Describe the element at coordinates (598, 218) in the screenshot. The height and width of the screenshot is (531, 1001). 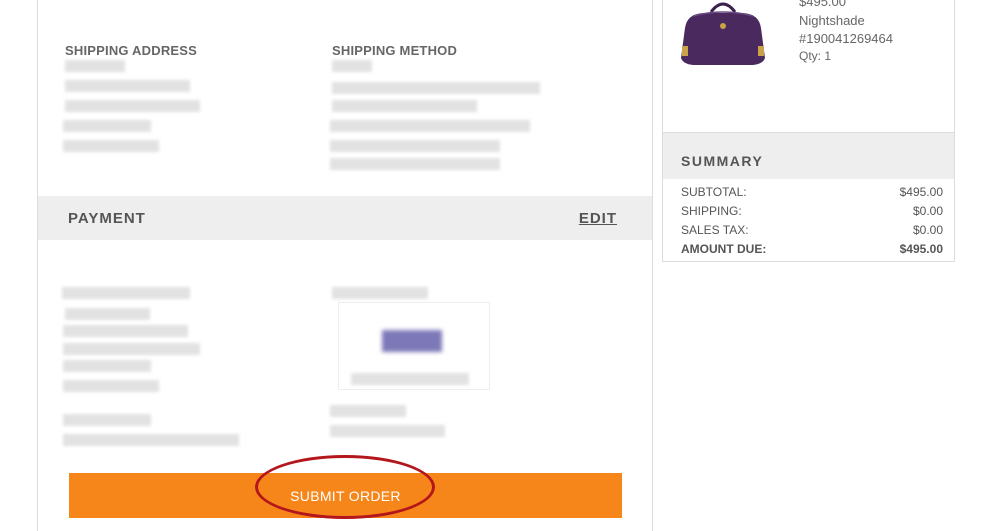
I see `edit-payment-link: EDIT` at that location.